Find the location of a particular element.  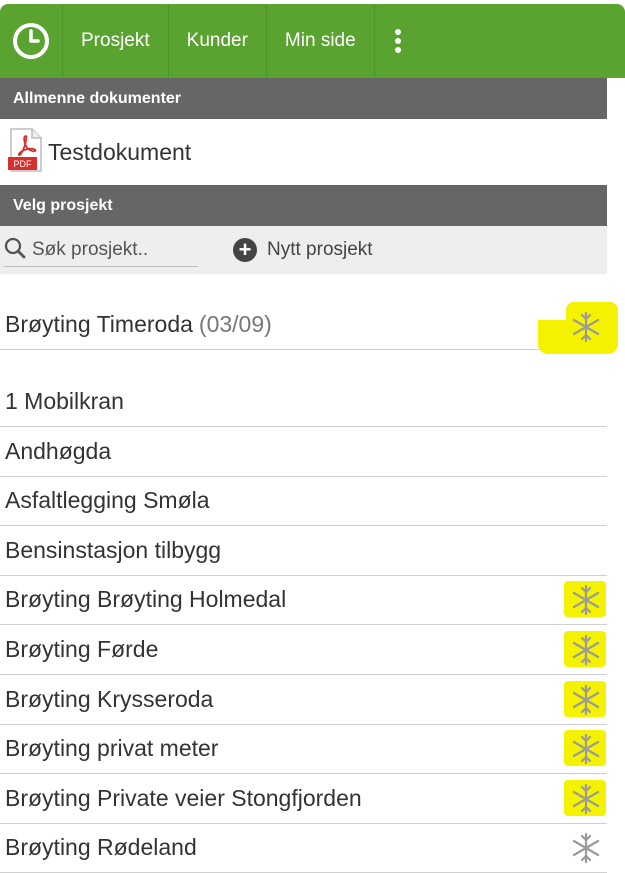

nav-item-min-side: Min side is located at coordinates (321, 41).